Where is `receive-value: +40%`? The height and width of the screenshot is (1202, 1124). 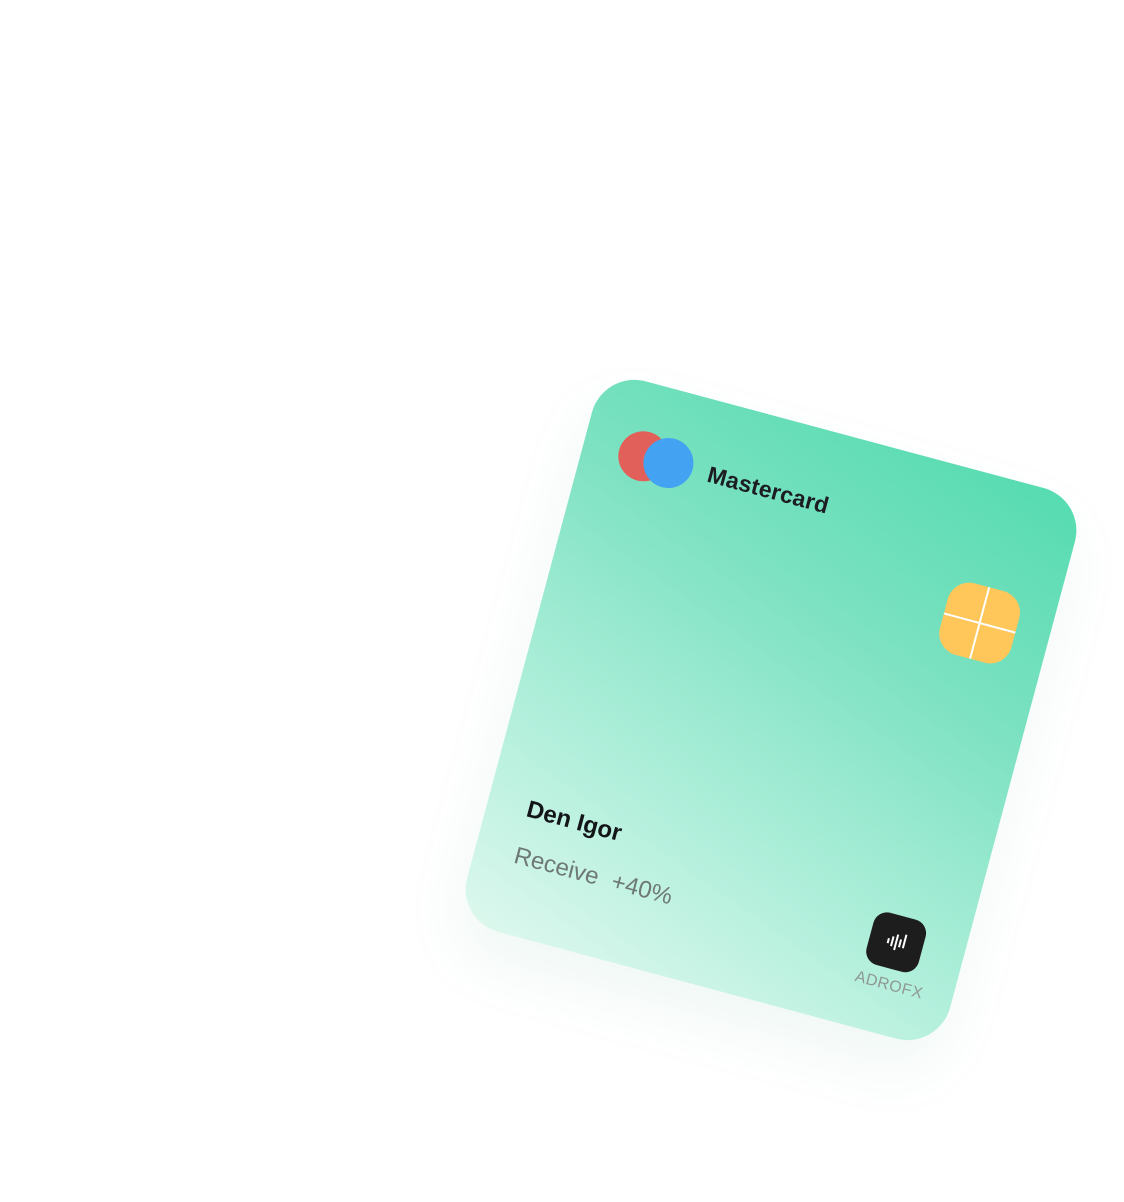
receive-value: +40% is located at coordinates (642, 889).